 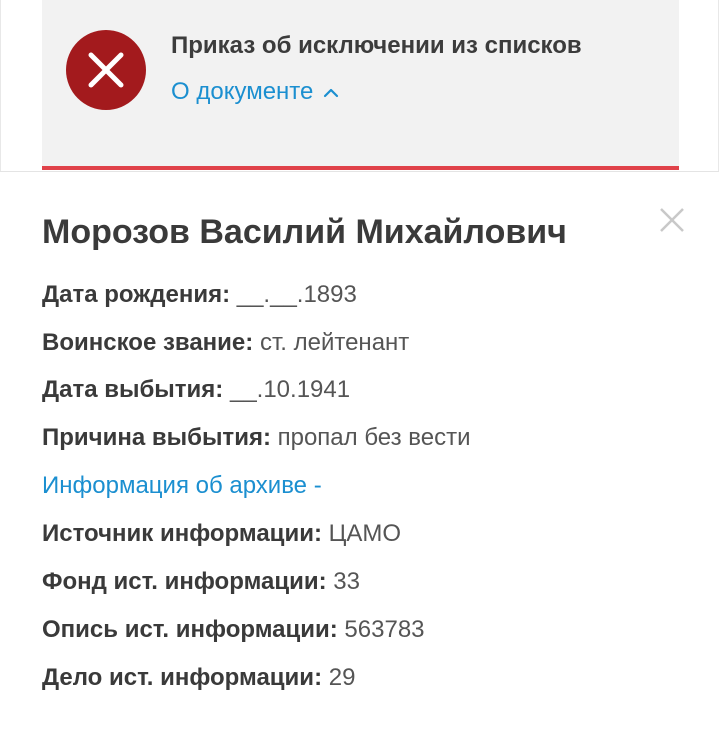 What do you see at coordinates (156, 437) in the screenshot?
I see `field-label: Причина выбытия:` at bounding box center [156, 437].